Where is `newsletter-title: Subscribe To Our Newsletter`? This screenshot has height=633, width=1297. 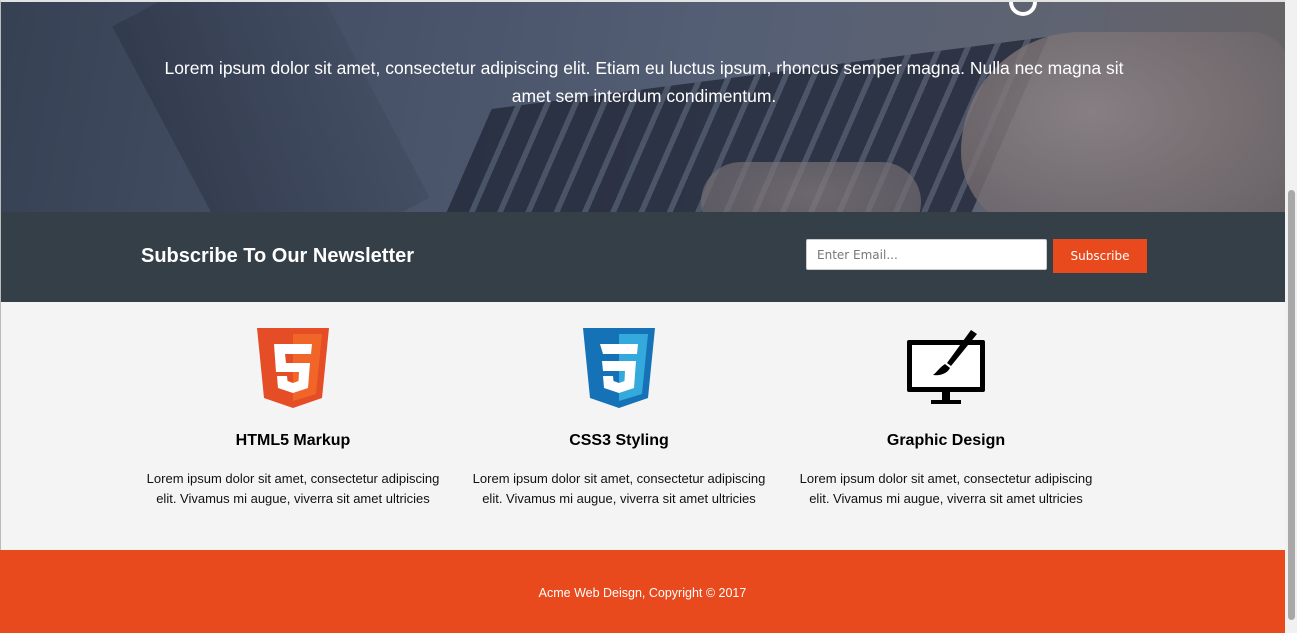
newsletter-title: Subscribe To Our Newsletter is located at coordinates (278, 256).